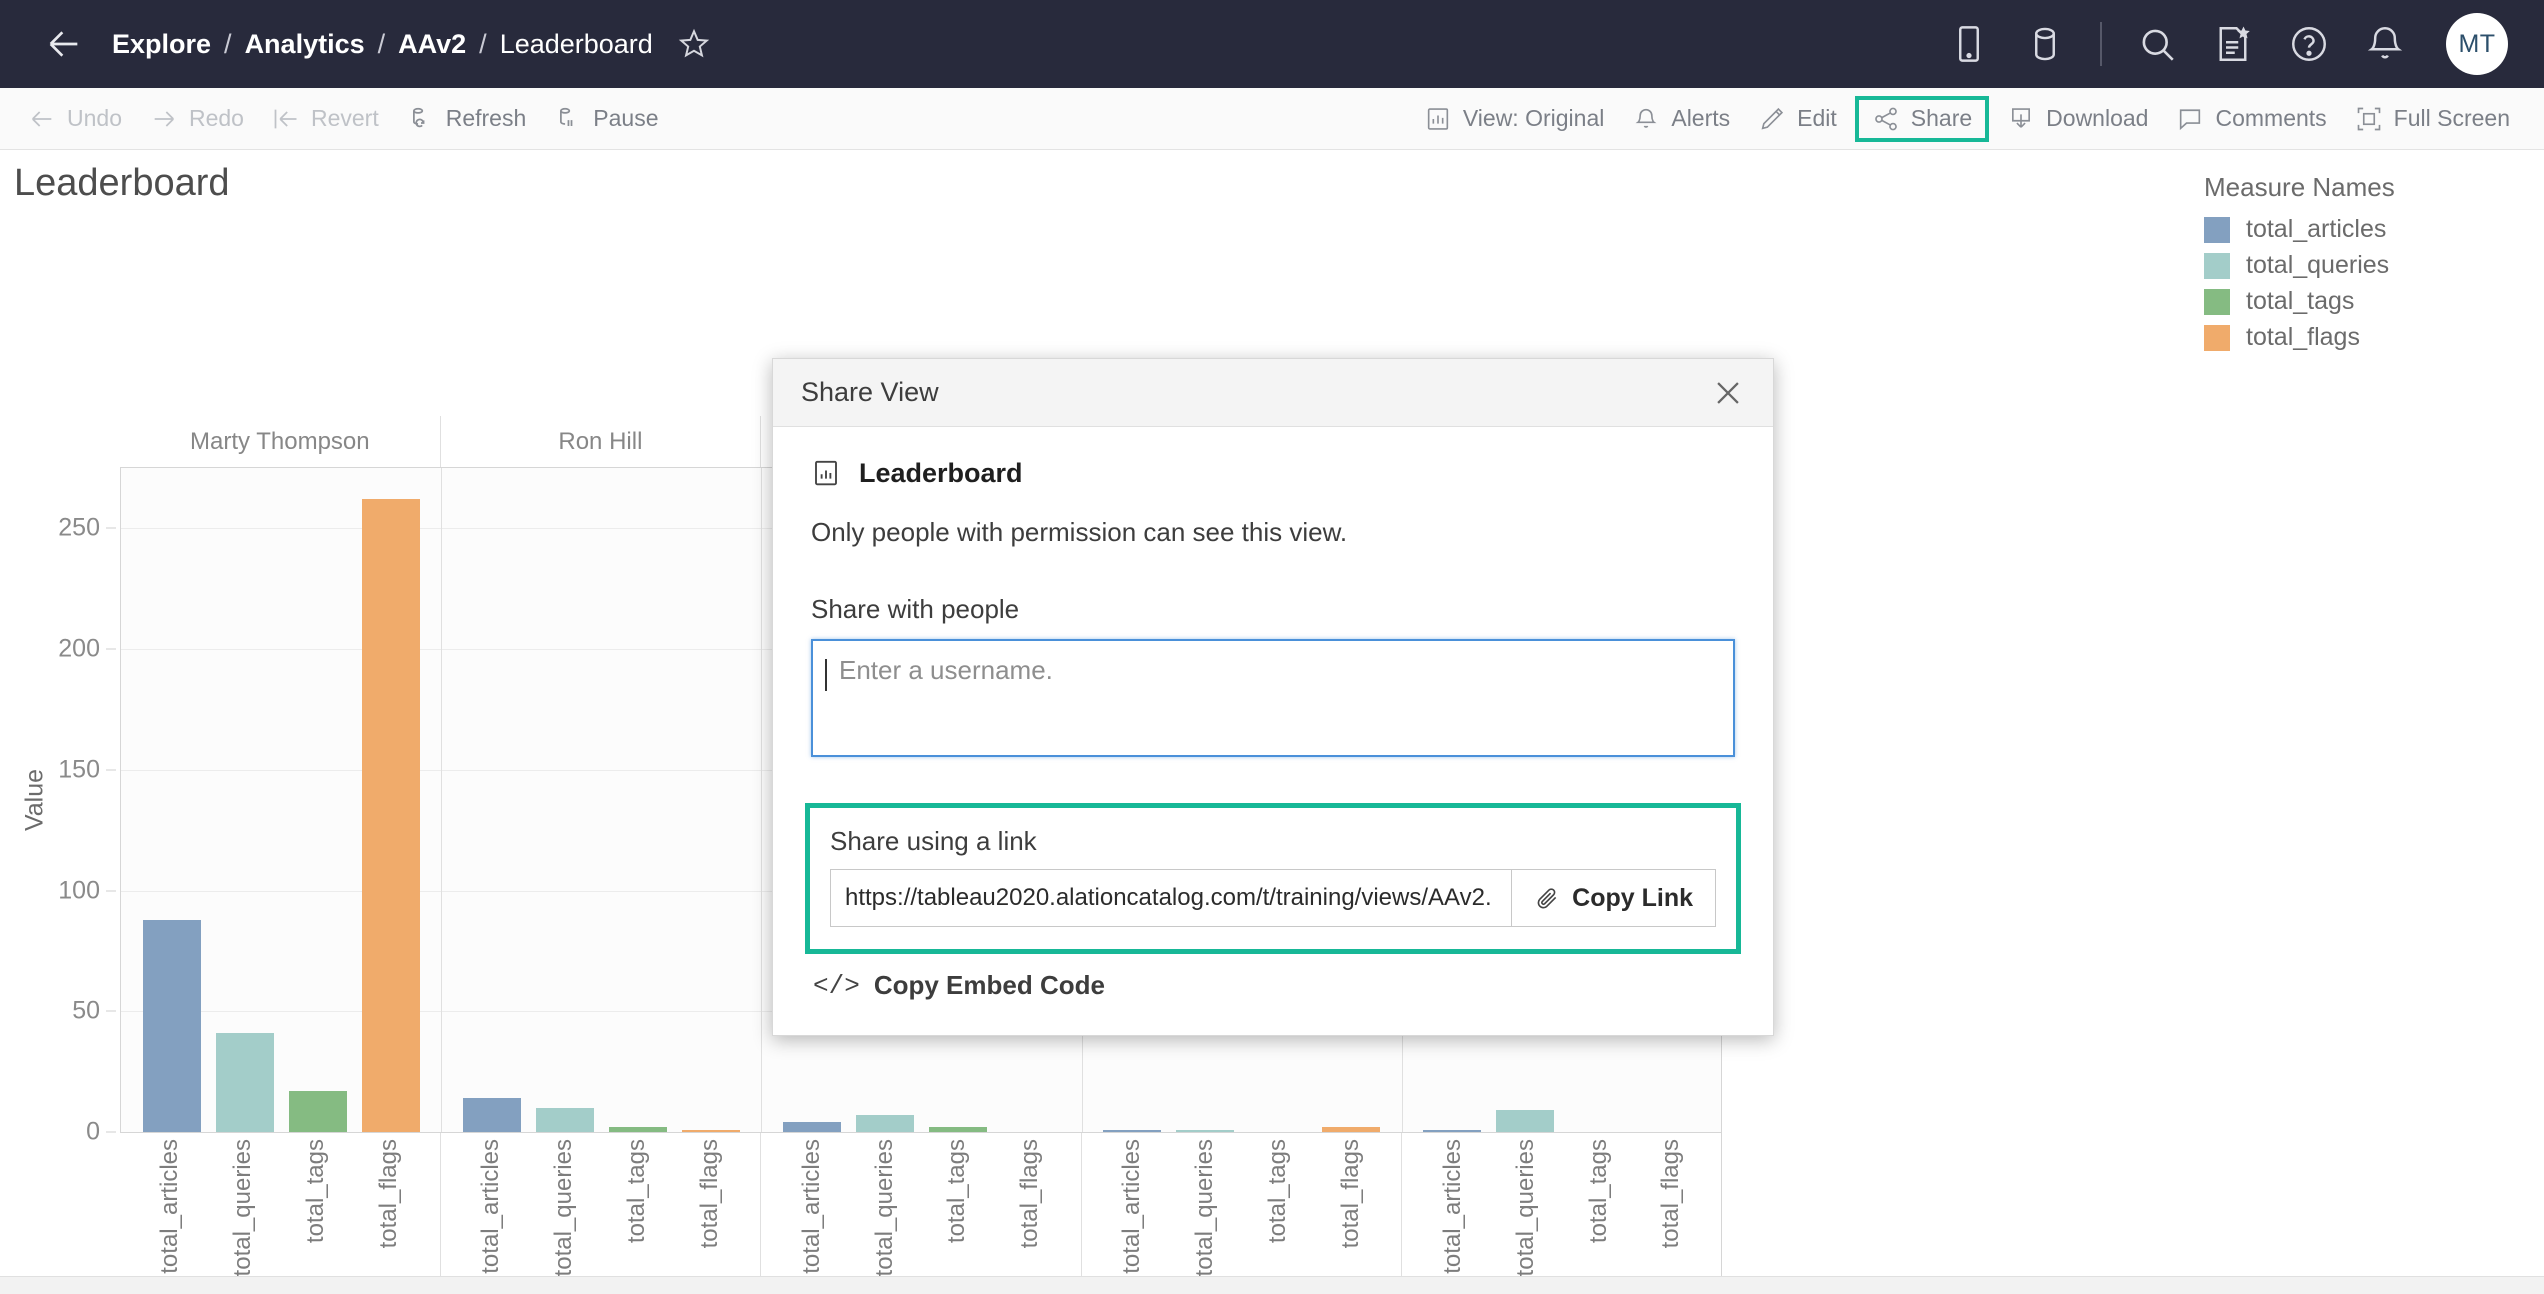 This screenshot has width=2544, height=1294. Describe the element at coordinates (305, 44) in the screenshot. I see `breadcrumb-item-analytics: Analytics` at that location.